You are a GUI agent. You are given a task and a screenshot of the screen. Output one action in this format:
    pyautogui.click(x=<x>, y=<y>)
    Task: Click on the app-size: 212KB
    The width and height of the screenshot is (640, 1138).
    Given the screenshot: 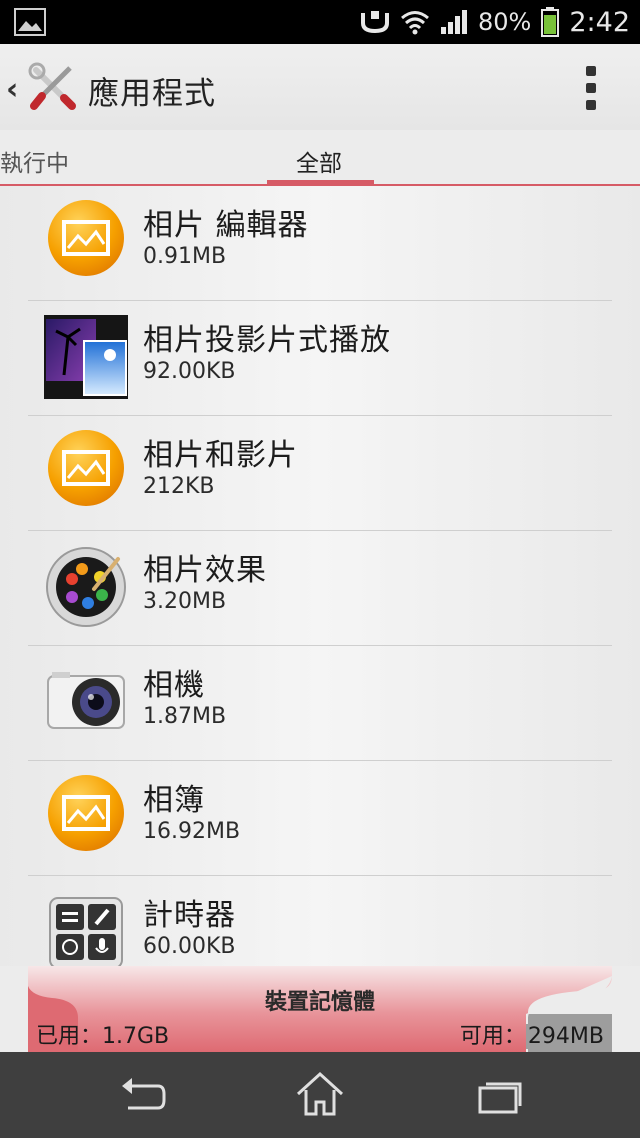 What is the action you would take?
    pyautogui.click(x=179, y=486)
    